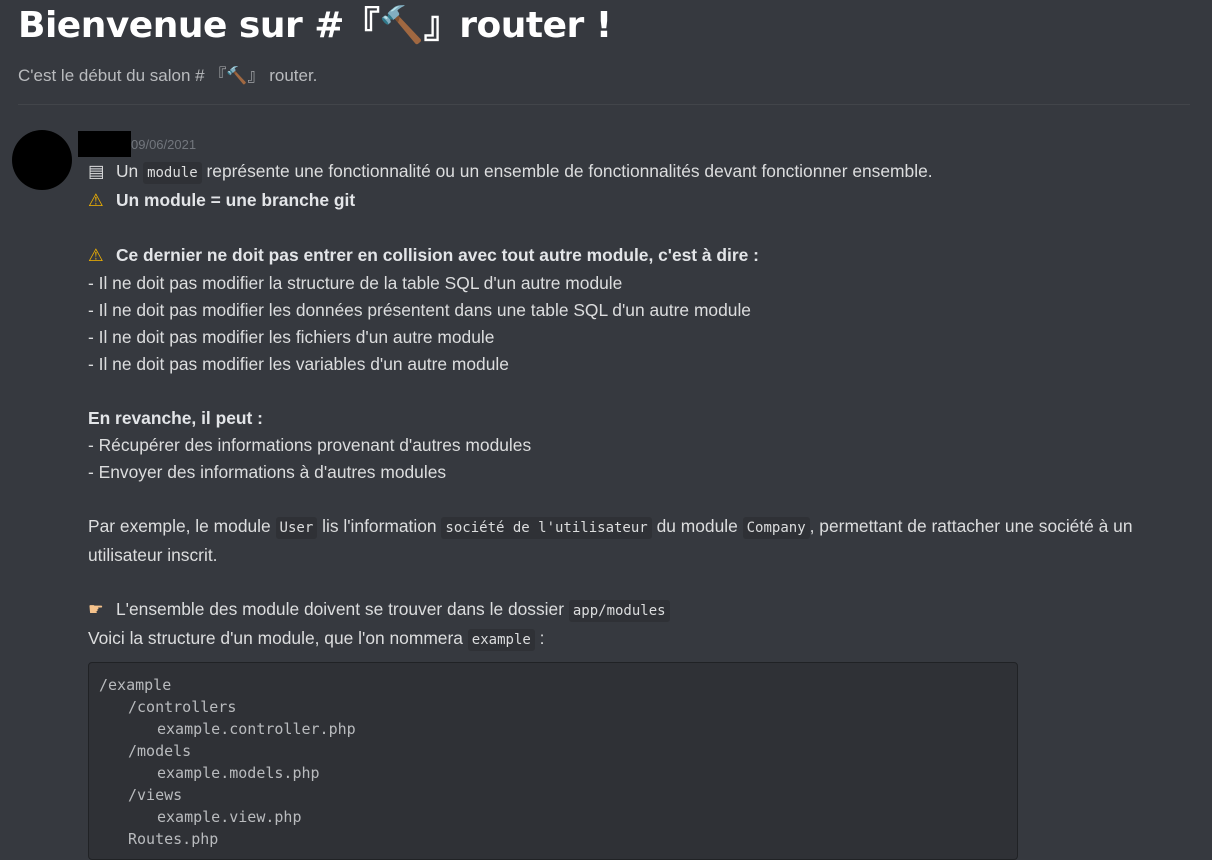  Describe the element at coordinates (379, 526) in the screenshot. I see `text: lis l'information` at that location.